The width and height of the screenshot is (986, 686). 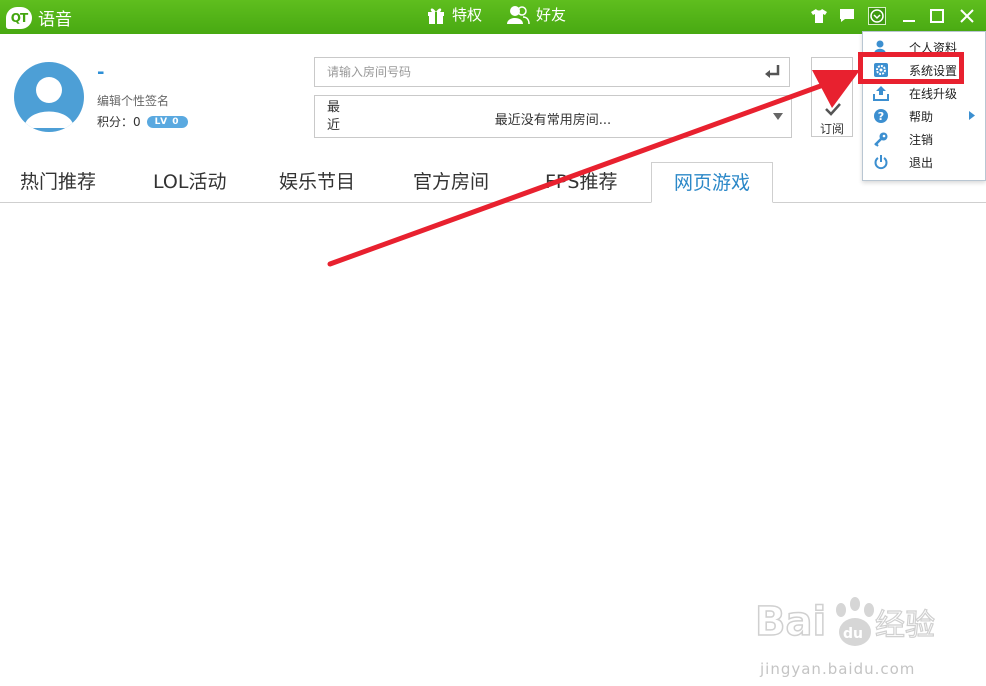 What do you see at coordinates (853, 634) in the screenshot?
I see `svg-text: du` at bounding box center [853, 634].